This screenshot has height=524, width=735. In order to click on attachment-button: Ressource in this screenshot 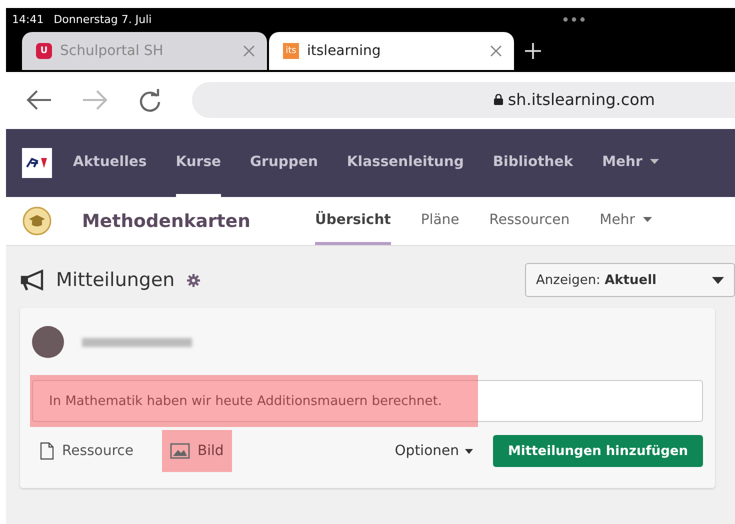, I will do `click(87, 451)`.